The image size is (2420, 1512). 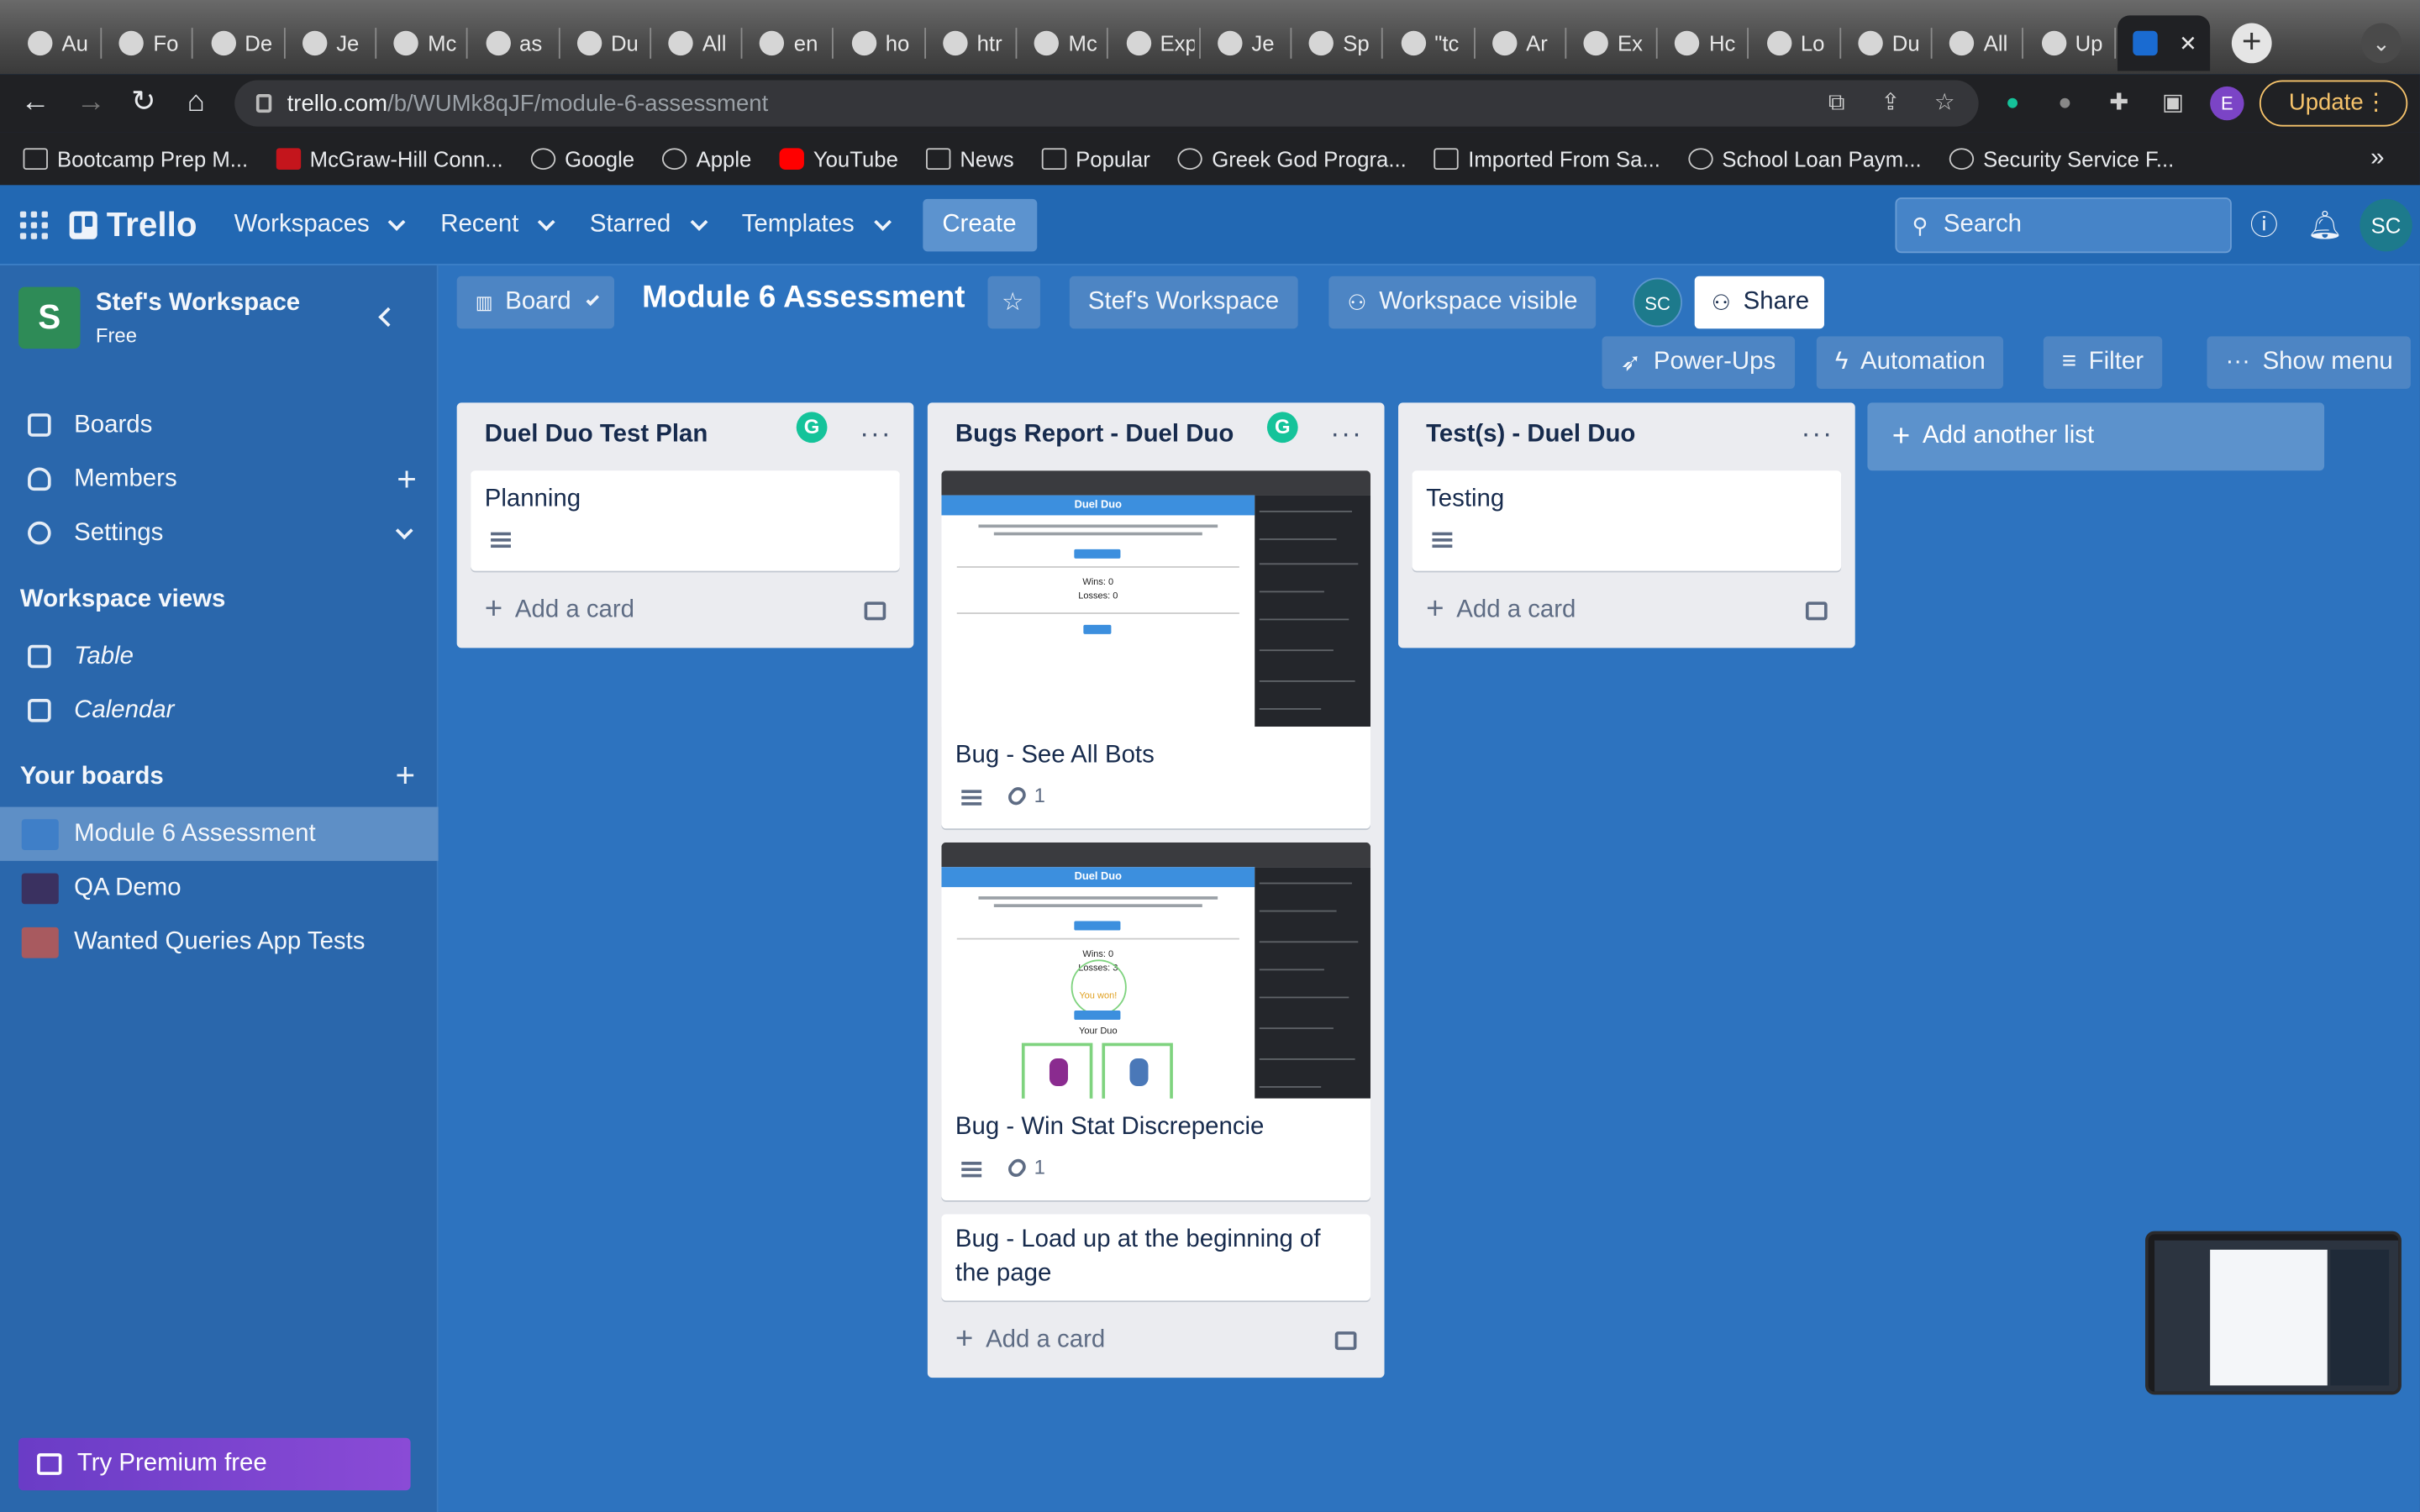 What do you see at coordinates (2227, 103) in the screenshot?
I see `profile-avatar: E` at bounding box center [2227, 103].